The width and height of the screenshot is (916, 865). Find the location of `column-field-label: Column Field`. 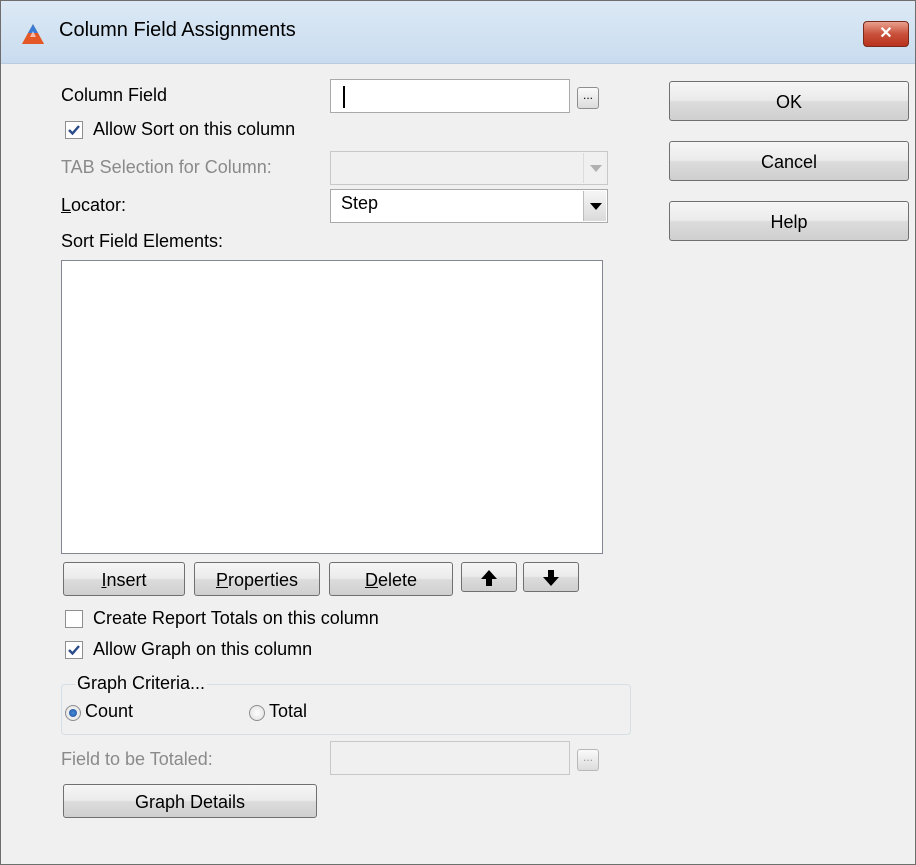

column-field-label: Column Field is located at coordinates (114, 95).